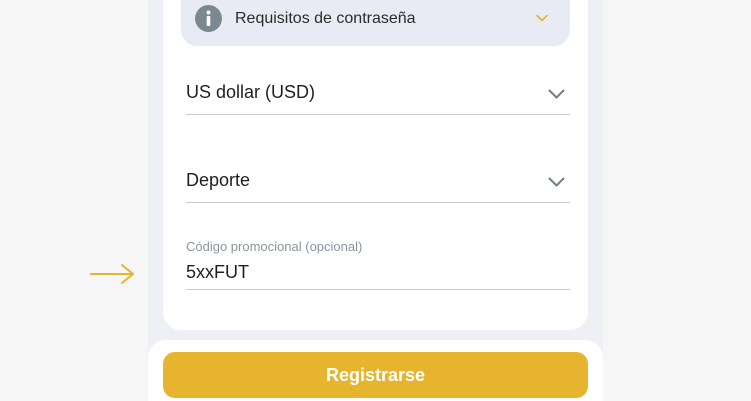 Image resolution: width=751 pixels, height=401 pixels. I want to click on currency-select: US dollar (USD), so click(378, 92).